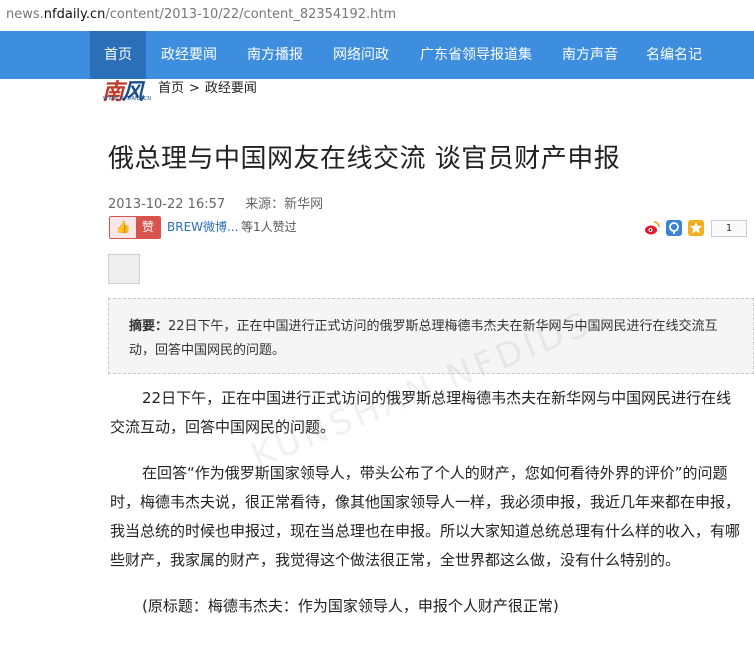 The width and height of the screenshot is (754, 668). Describe the element at coordinates (674, 55) in the screenshot. I see `nav-item-editors: 名编名记` at that location.